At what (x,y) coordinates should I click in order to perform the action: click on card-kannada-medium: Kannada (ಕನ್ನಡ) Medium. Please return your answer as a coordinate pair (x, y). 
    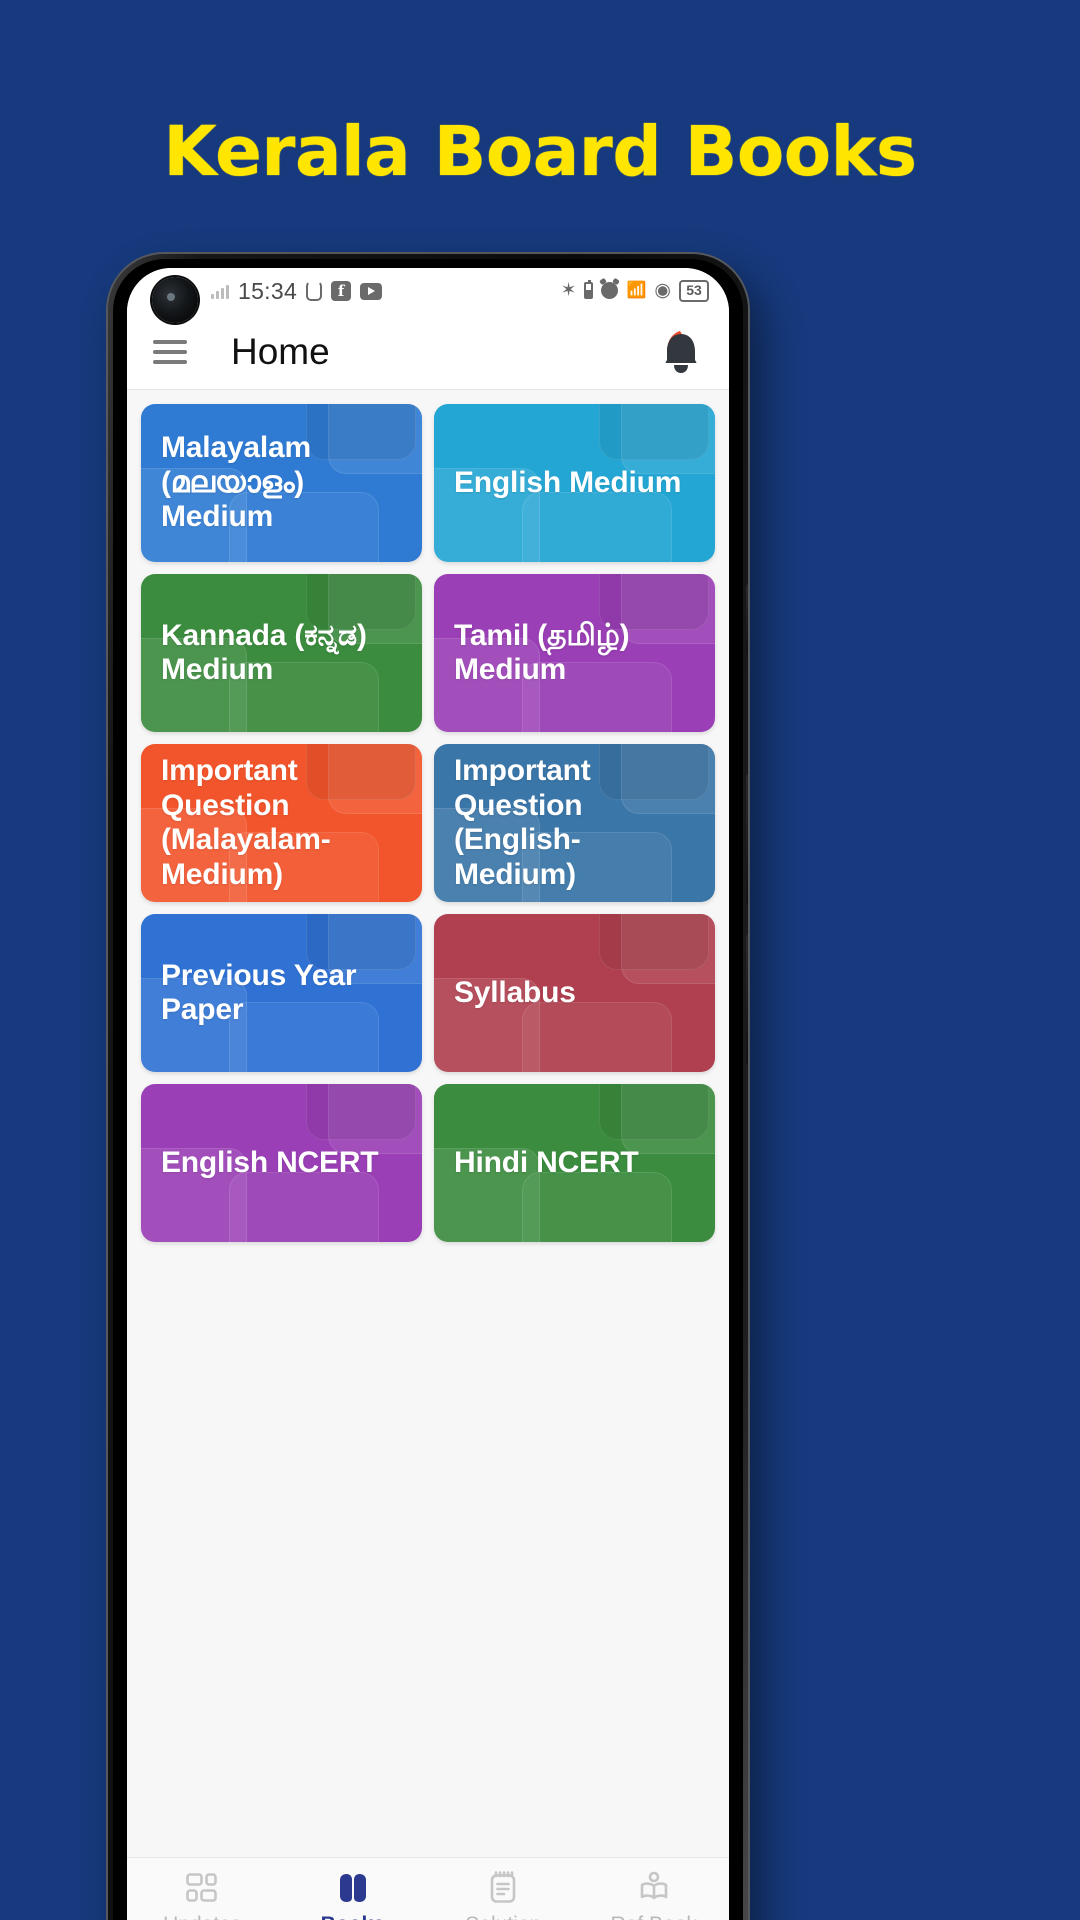
    Looking at the image, I should click on (281, 653).